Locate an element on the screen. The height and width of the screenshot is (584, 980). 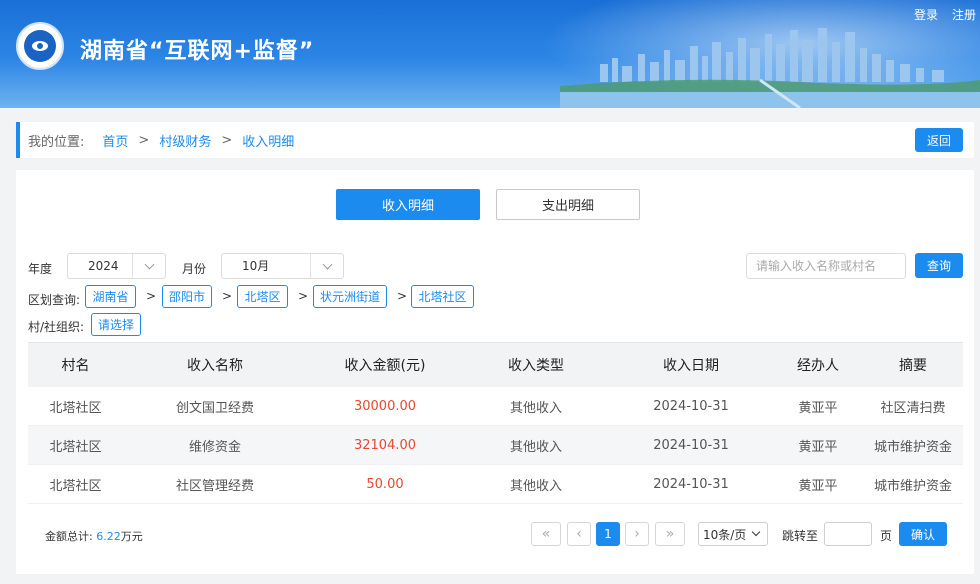
site-logo is located at coordinates (40, 46).